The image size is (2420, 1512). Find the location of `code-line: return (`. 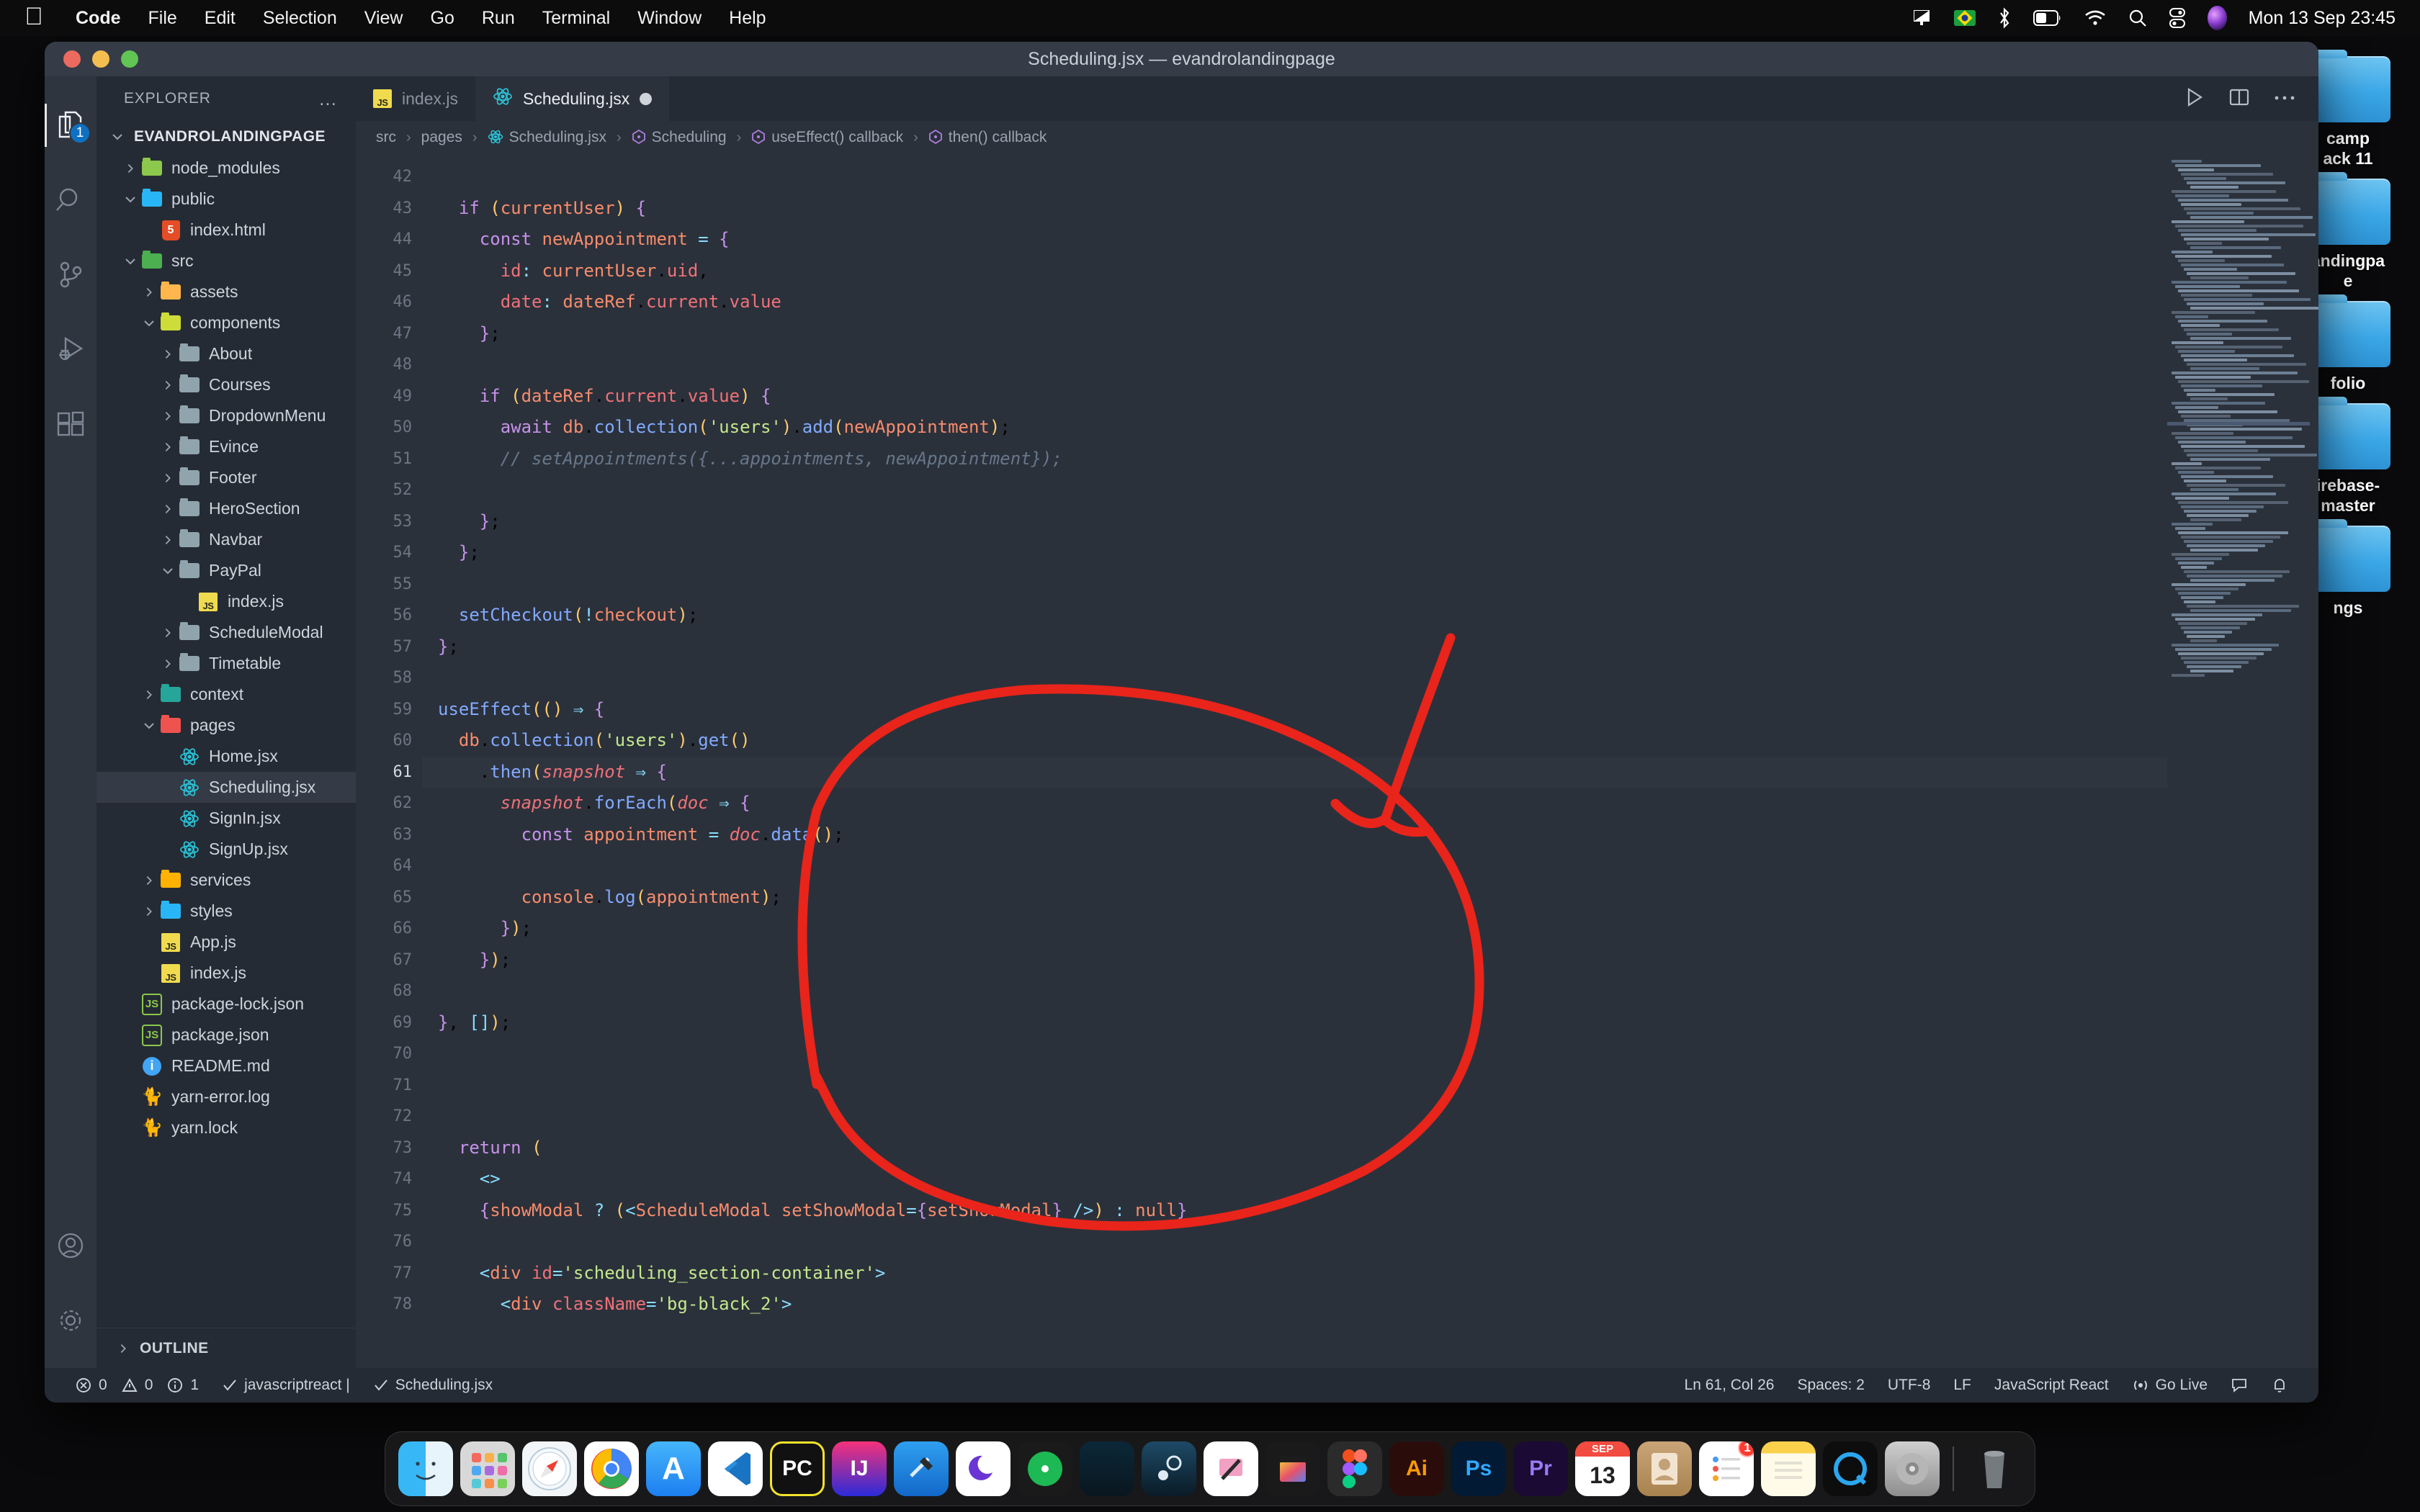

code-line: return ( is located at coordinates (1294, 1148).